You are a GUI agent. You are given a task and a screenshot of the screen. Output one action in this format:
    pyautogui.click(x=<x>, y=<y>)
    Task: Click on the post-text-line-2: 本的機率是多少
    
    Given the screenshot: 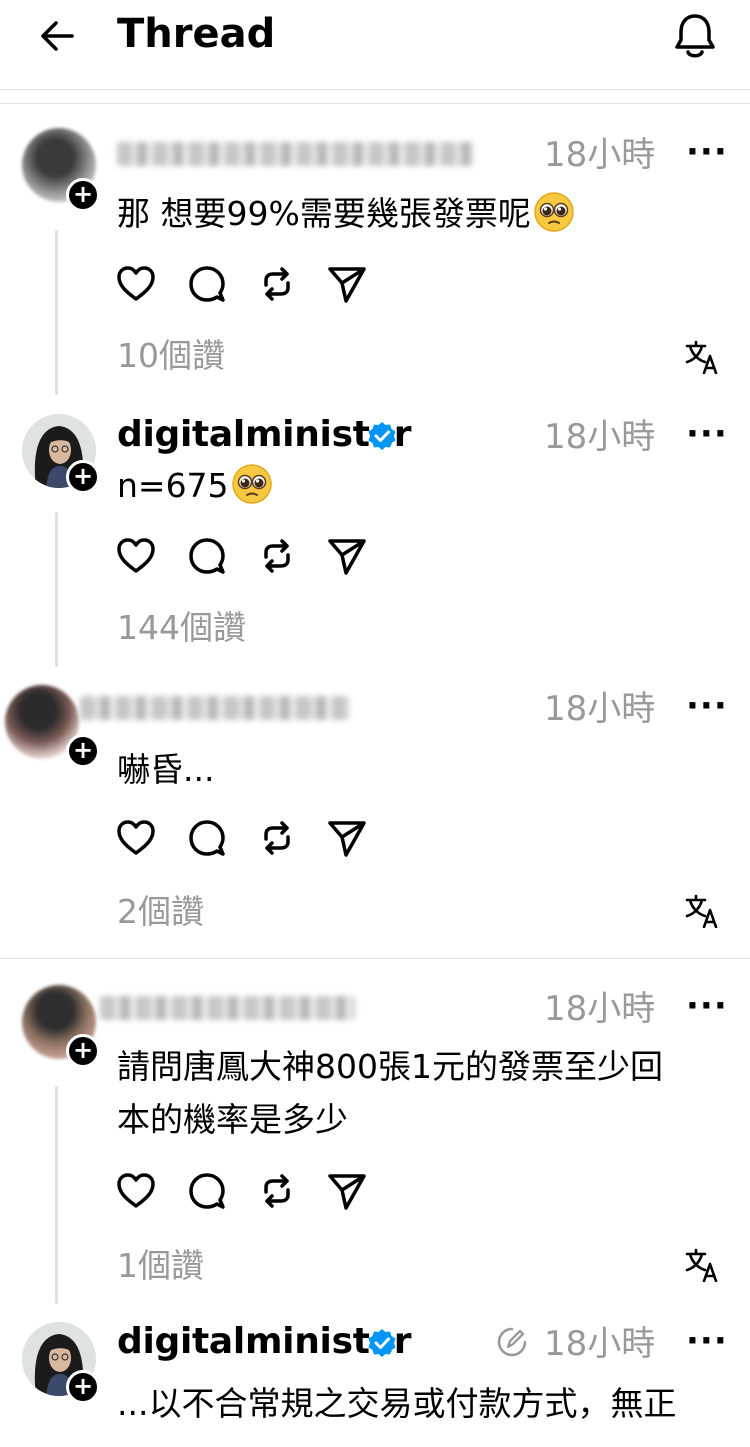 What is the action you would take?
    pyautogui.click(x=232, y=1119)
    